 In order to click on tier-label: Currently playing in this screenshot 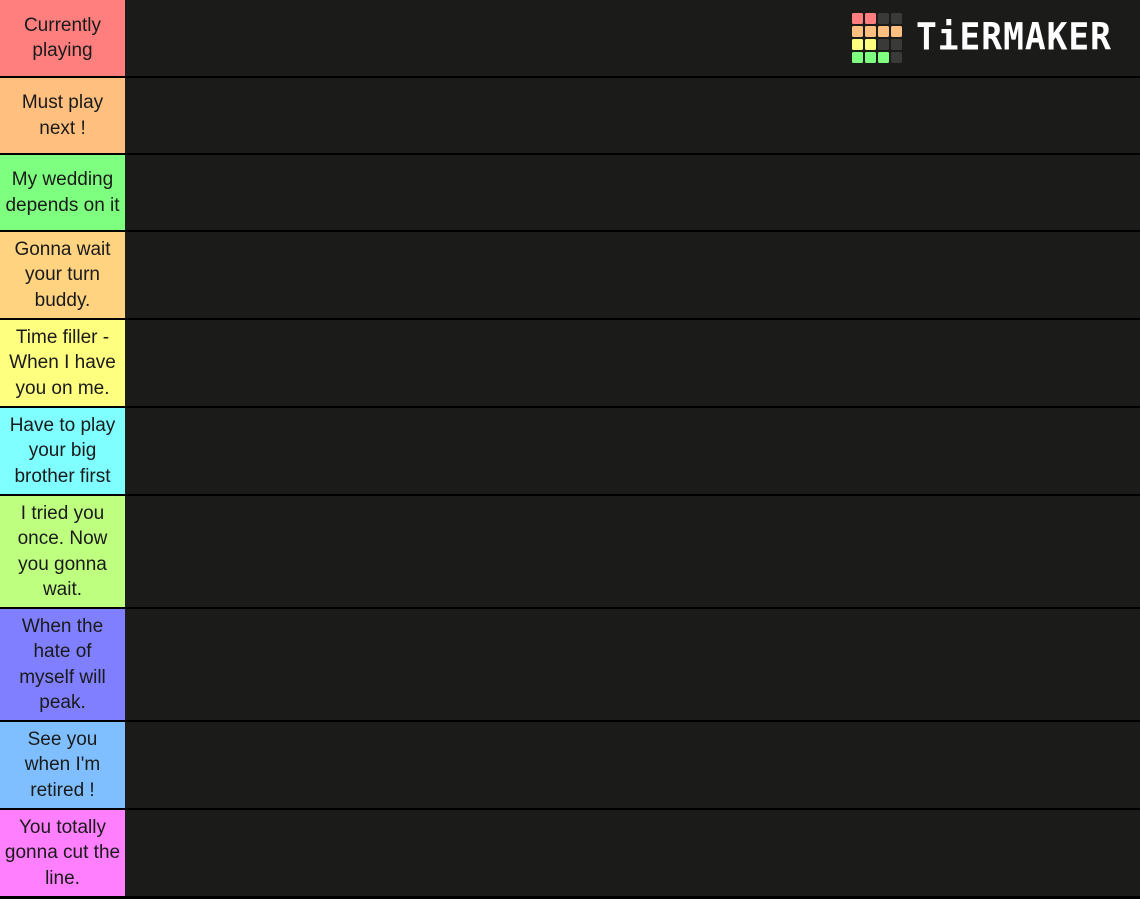, I will do `click(62, 38)`.